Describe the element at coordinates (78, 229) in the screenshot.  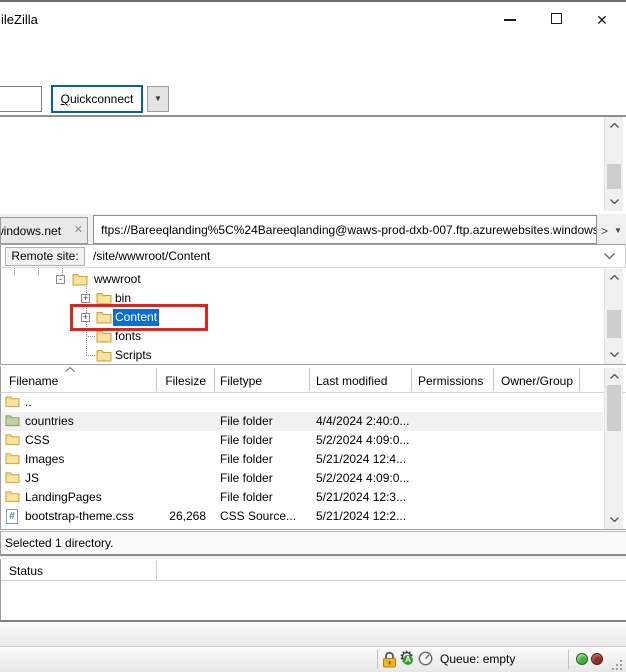
I see `tab-close-icon: ✕` at that location.